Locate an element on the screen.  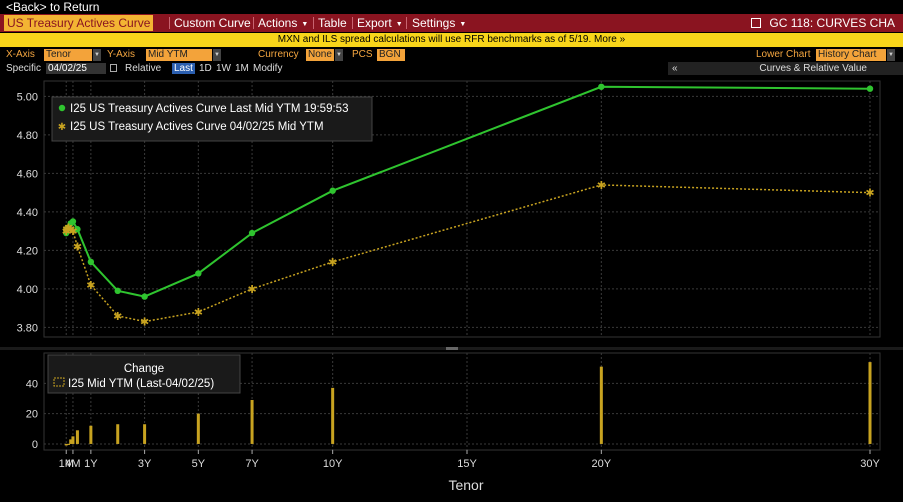
x-tick-label: 30Y is located at coordinates (870, 464).